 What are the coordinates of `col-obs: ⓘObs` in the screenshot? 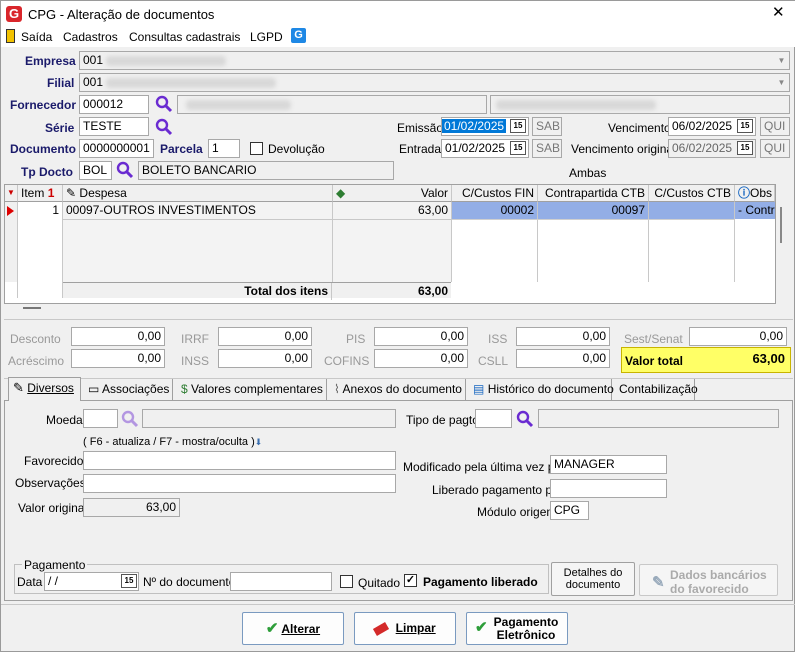 It's located at (755, 193).